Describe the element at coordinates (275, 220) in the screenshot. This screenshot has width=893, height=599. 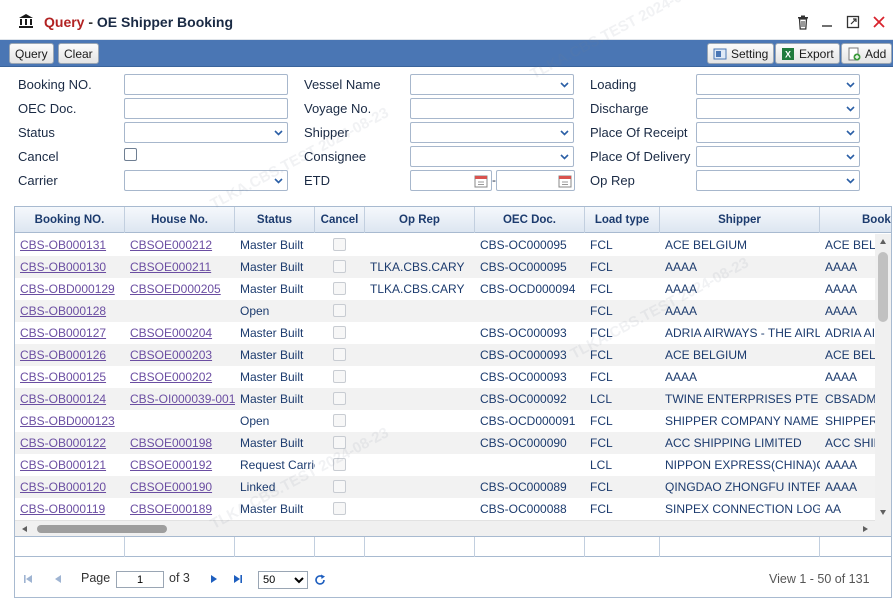
I see `column-header-status: Status` at that location.